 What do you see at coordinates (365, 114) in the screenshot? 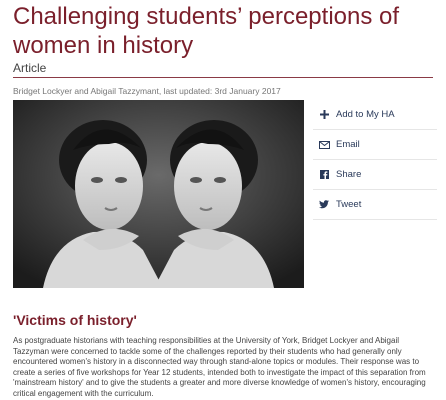
I see `add-to-my-ha-label: Add to My HA` at bounding box center [365, 114].